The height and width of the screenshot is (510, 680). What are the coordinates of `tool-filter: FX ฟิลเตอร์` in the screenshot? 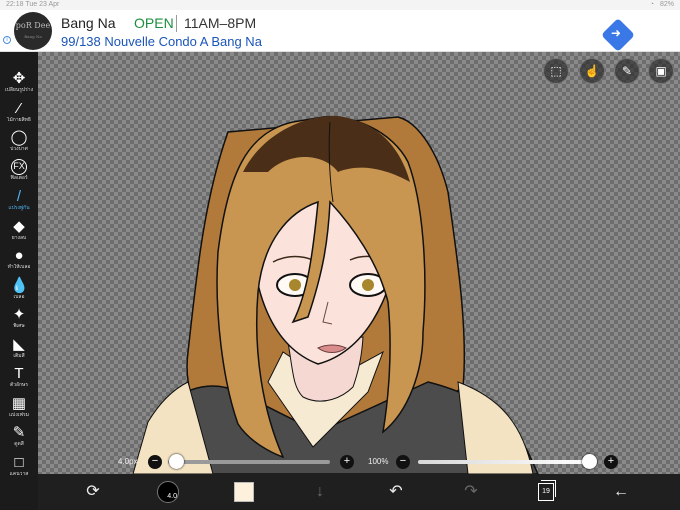 It's located at (19, 173).